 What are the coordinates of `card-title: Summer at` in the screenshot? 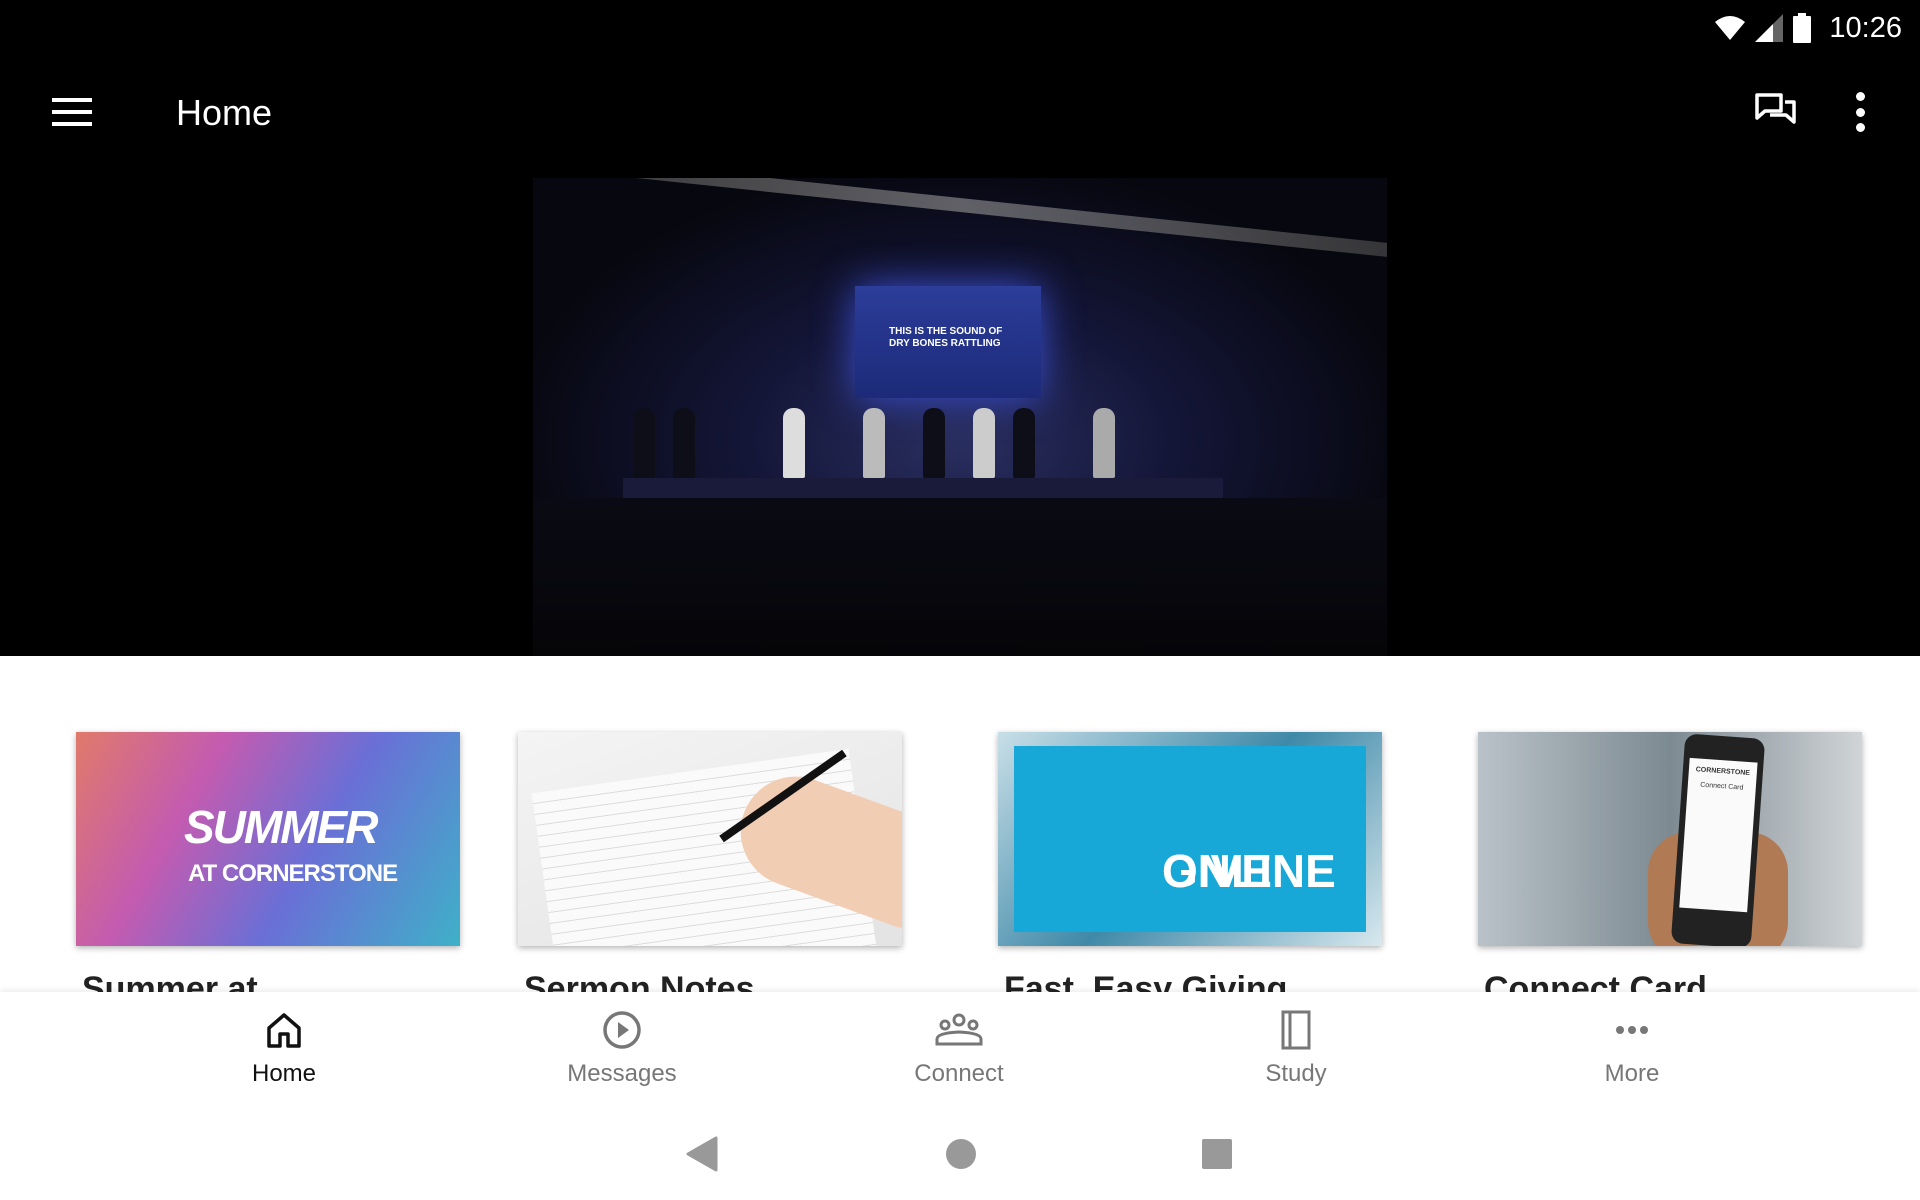 It's located at (170, 981).